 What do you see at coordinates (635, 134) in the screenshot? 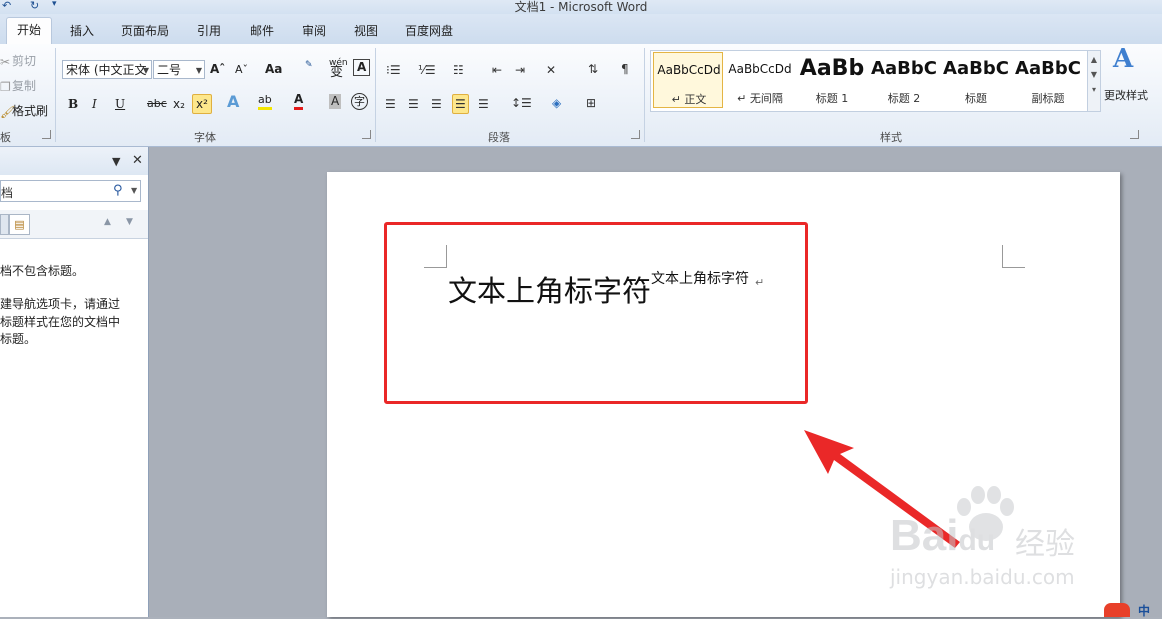
I see `paragraph-launcher-icon` at bounding box center [635, 134].